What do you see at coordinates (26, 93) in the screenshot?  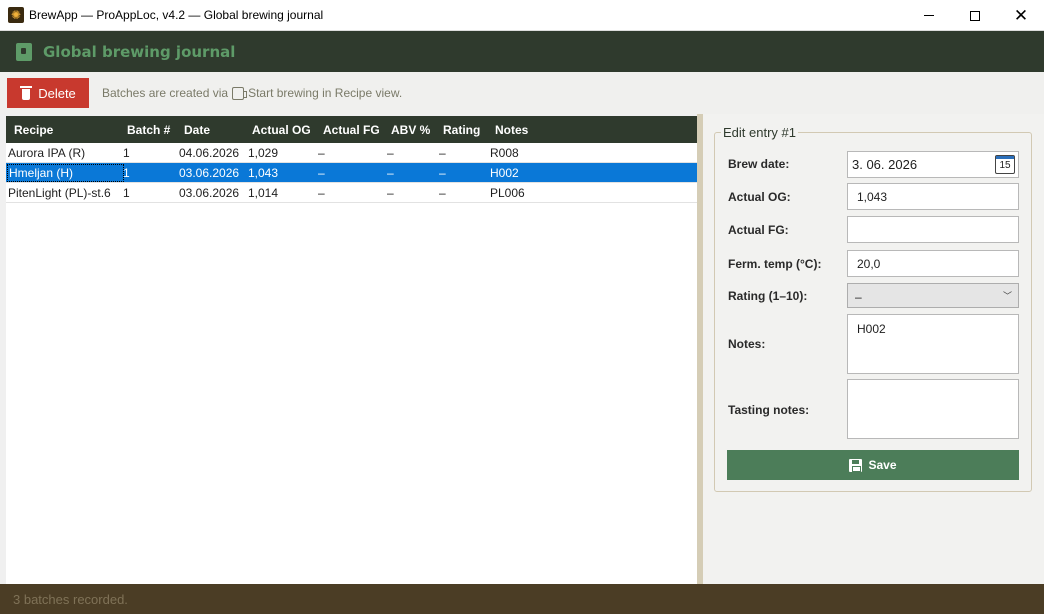 I see `trash-icon` at bounding box center [26, 93].